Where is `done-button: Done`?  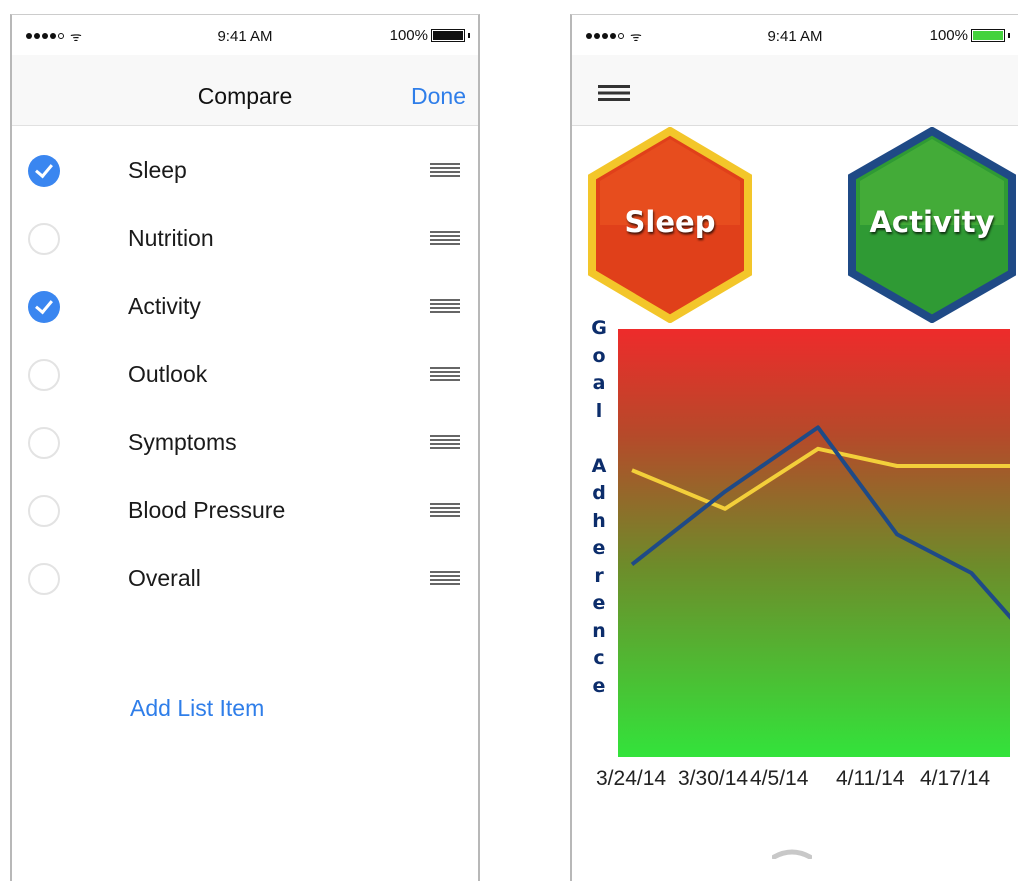
done-button: Done is located at coordinates (438, 96).